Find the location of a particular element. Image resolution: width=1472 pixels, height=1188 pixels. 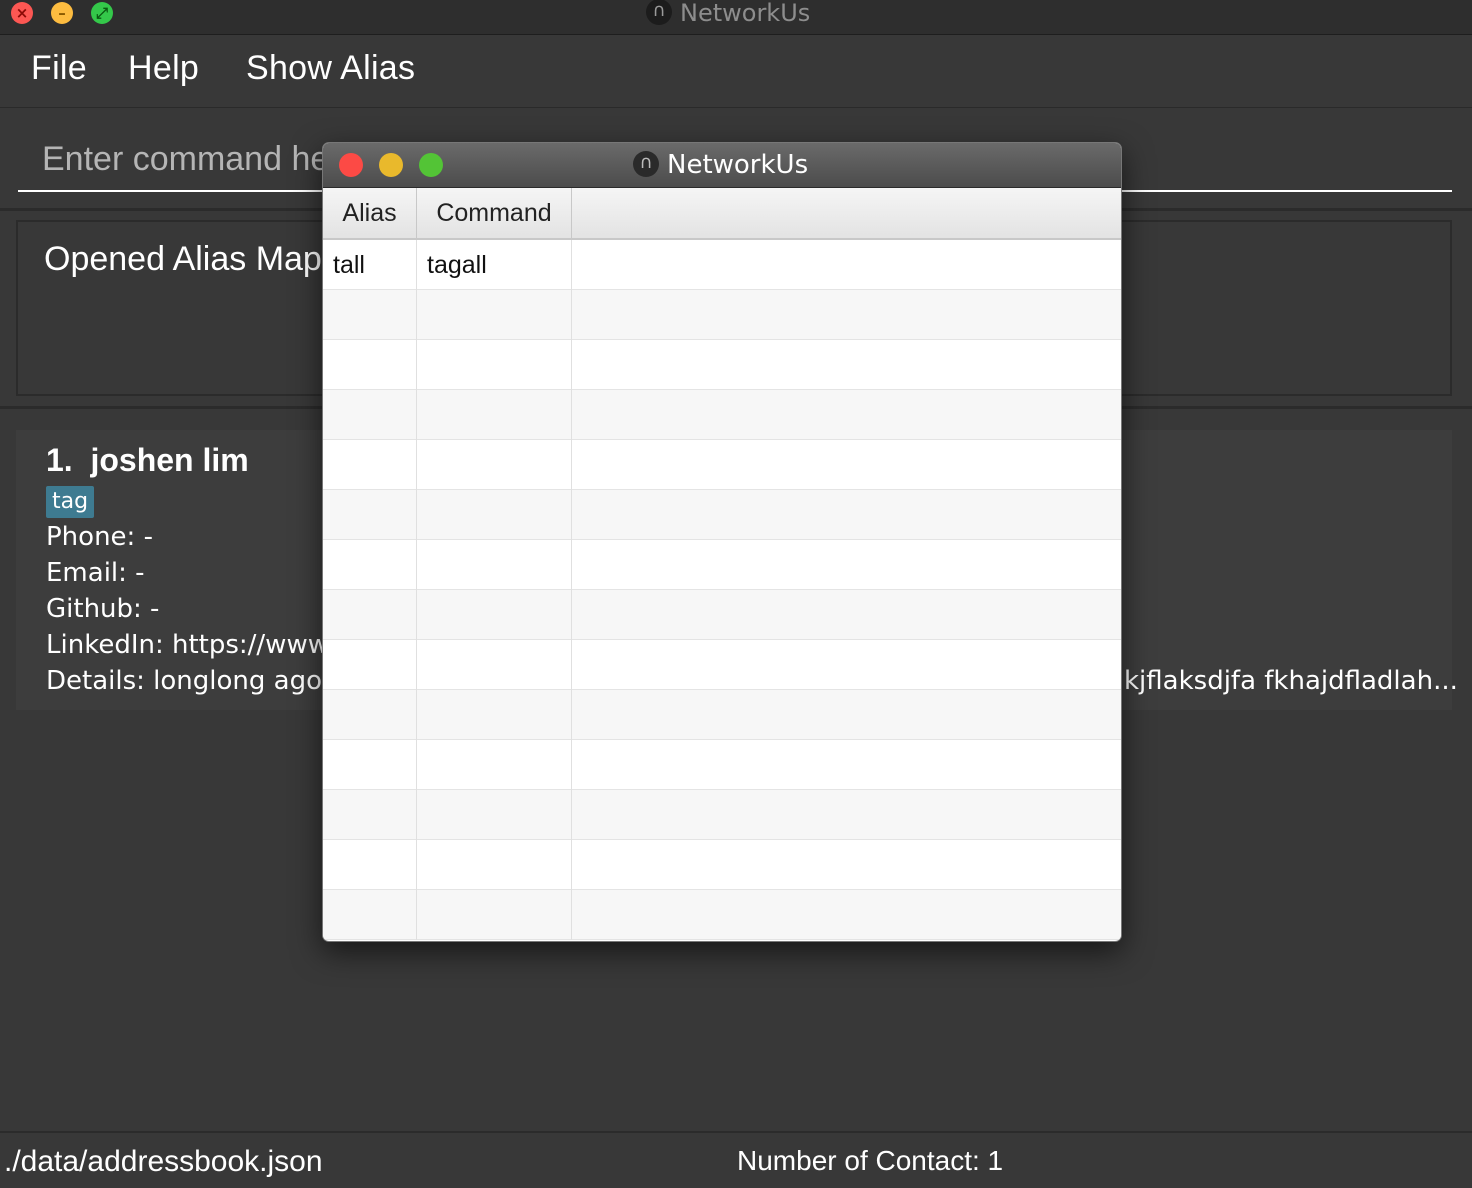

fullscreen-window-button: ⤢ is located at coordinates (102, 13).